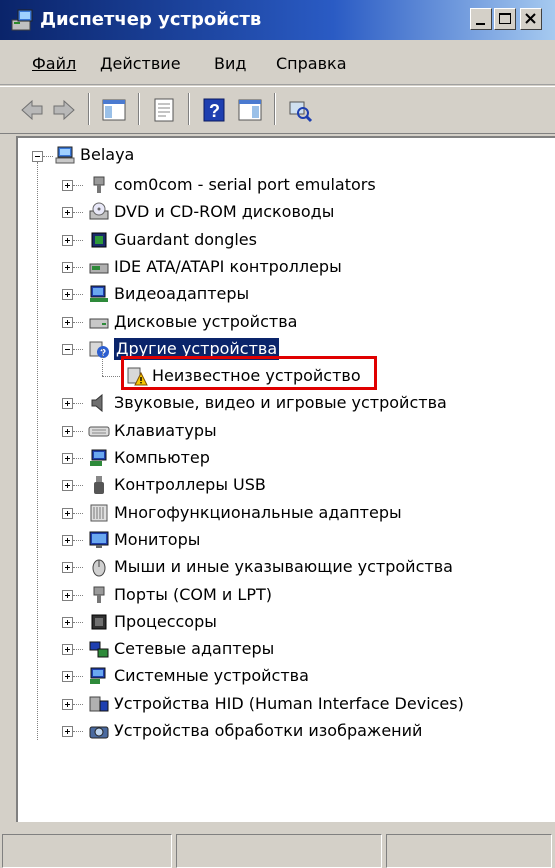  I want to click on menu-bar: Файл Действие Вид Справка, so click(277, 63).